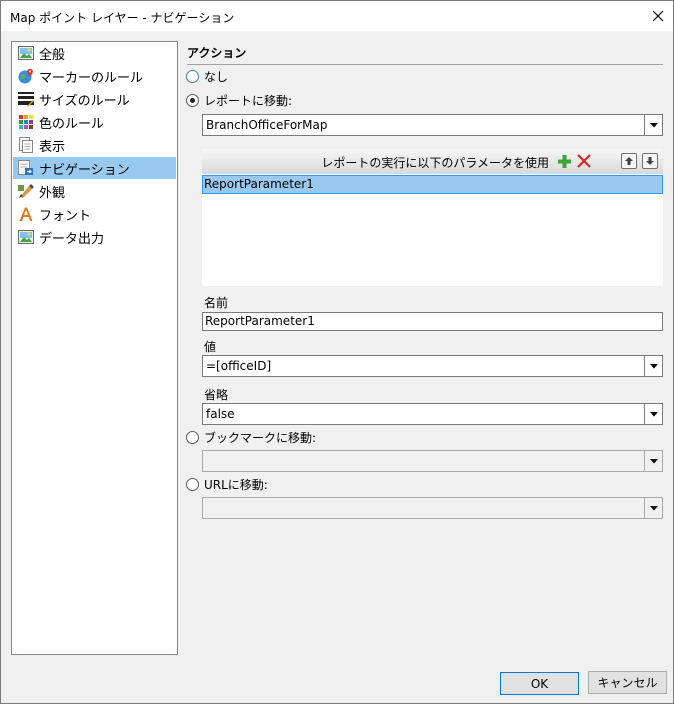 This screenshot has height=704, width=674. I want to click on radio-goto-url: URLに移動:, so click(227, 484).